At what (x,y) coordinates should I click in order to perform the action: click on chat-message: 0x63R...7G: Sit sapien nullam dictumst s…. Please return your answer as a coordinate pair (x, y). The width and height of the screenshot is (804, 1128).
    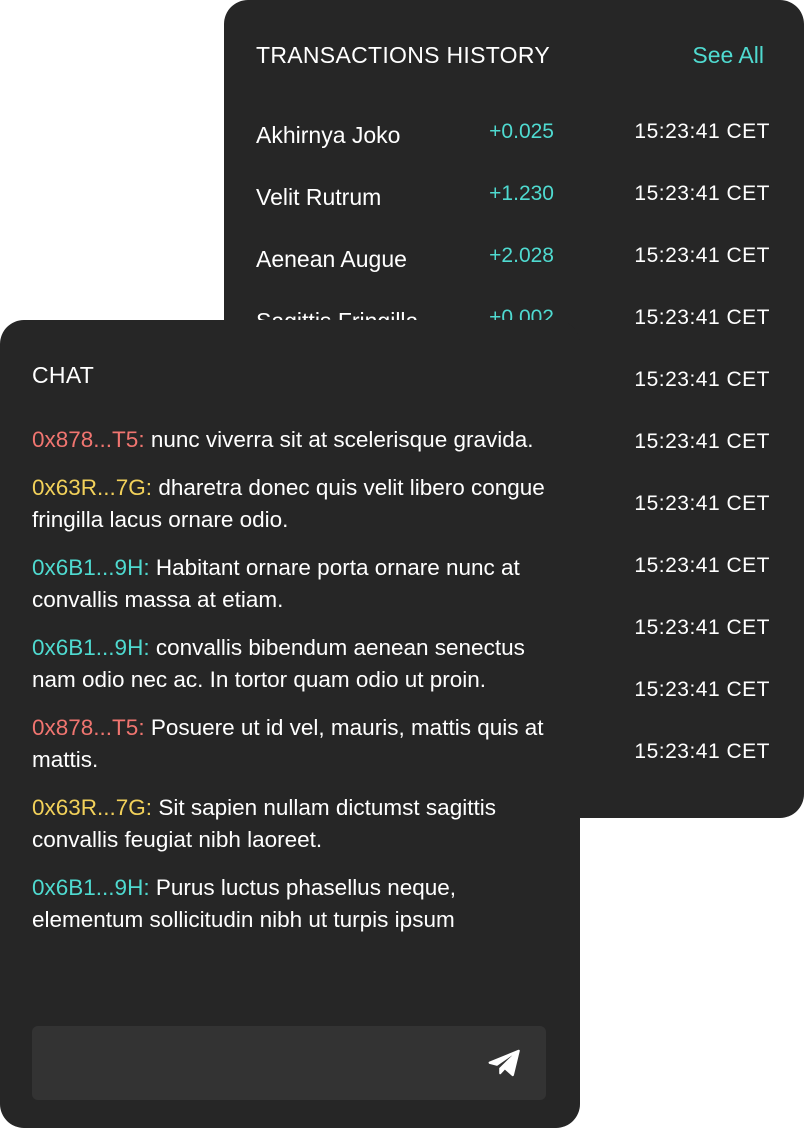
    Looking at the image, I should click on (292, 824).